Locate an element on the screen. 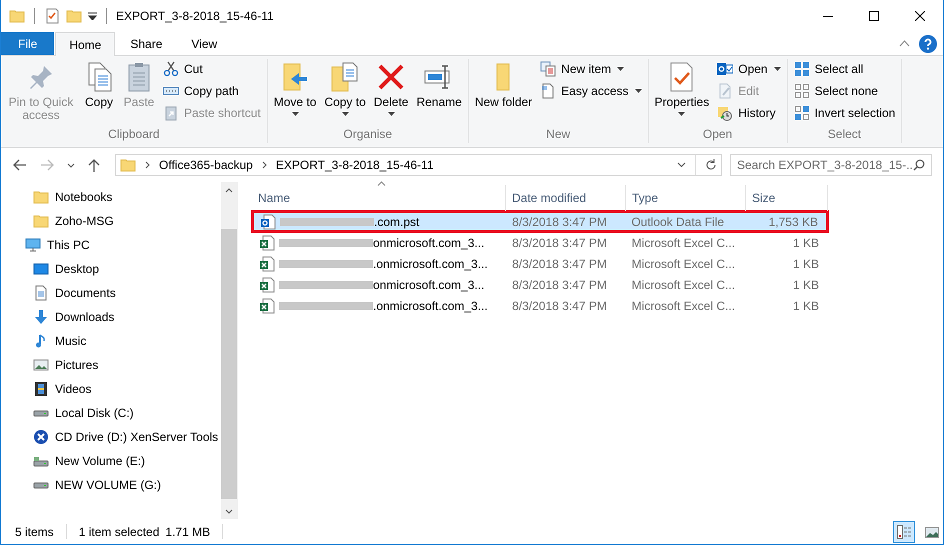 Image resolution: width=944 pixels, height=545 pixels. nav-item: Desktop is located at coordinates (111, 269).